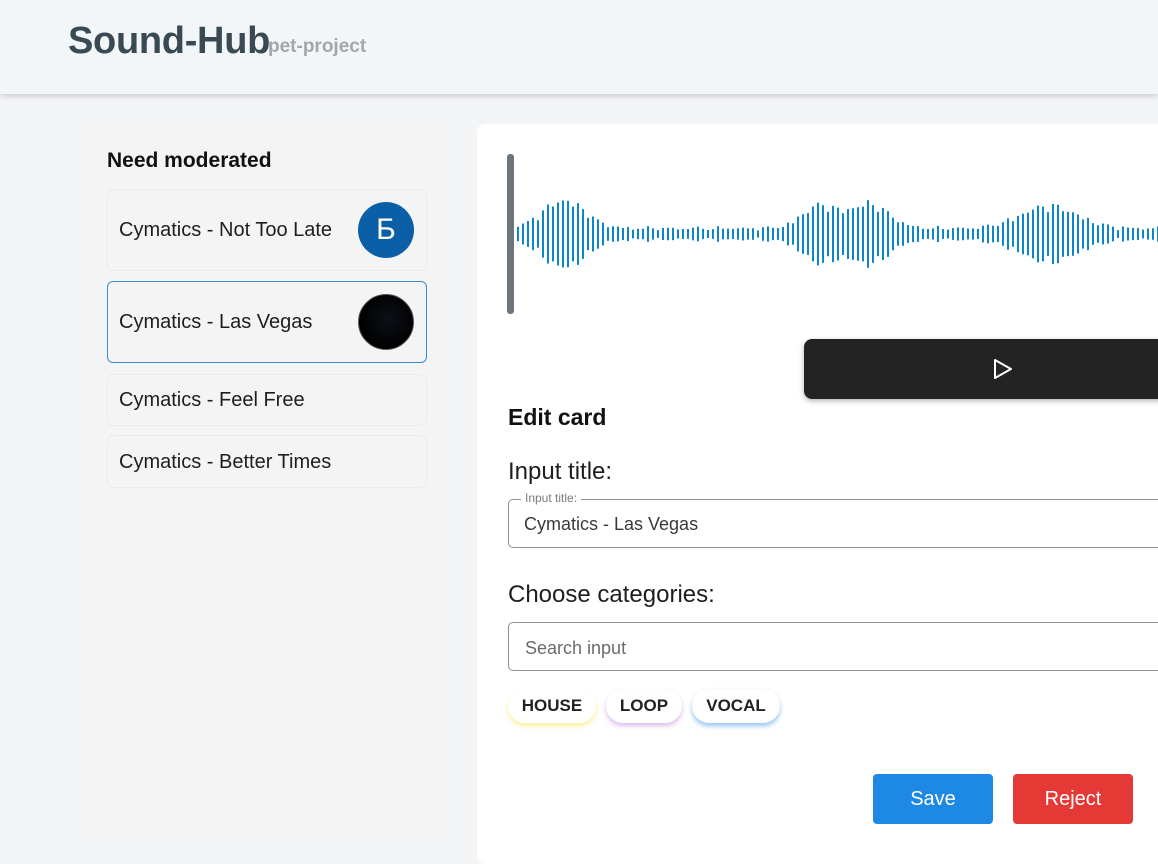  I want to click on category-chip-loop: LOOP, so click(644, 706).